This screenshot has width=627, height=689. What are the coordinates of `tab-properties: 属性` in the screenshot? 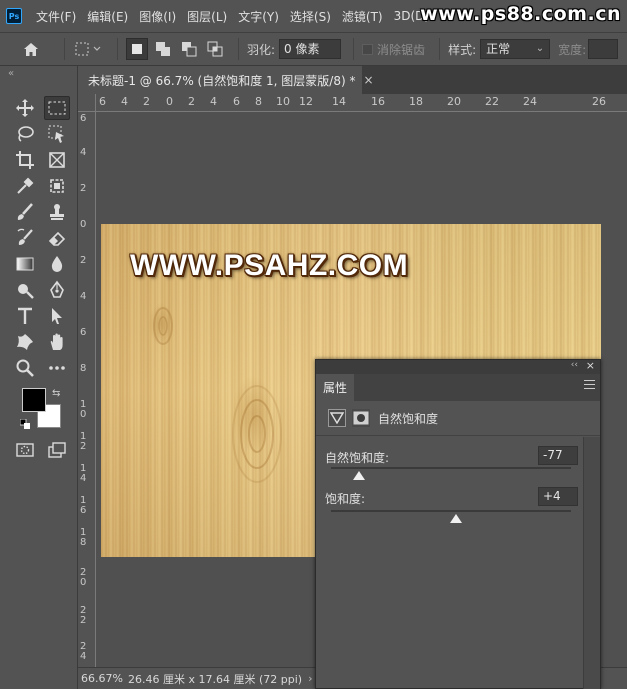 It's located at (335, 387).